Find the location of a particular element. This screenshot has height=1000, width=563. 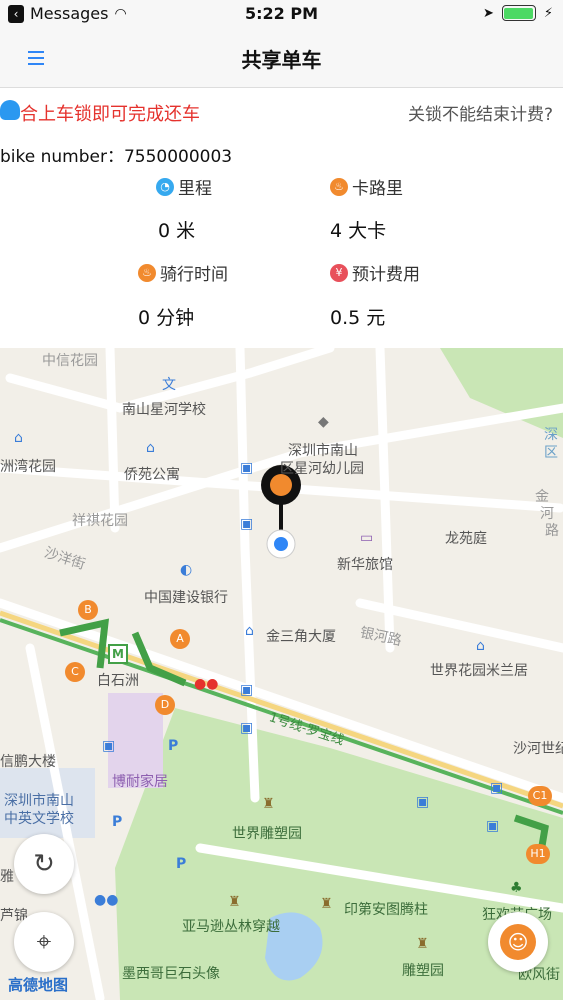

lock-message: 合上车锁即可完成还车 is located at coordinates (110, 114).